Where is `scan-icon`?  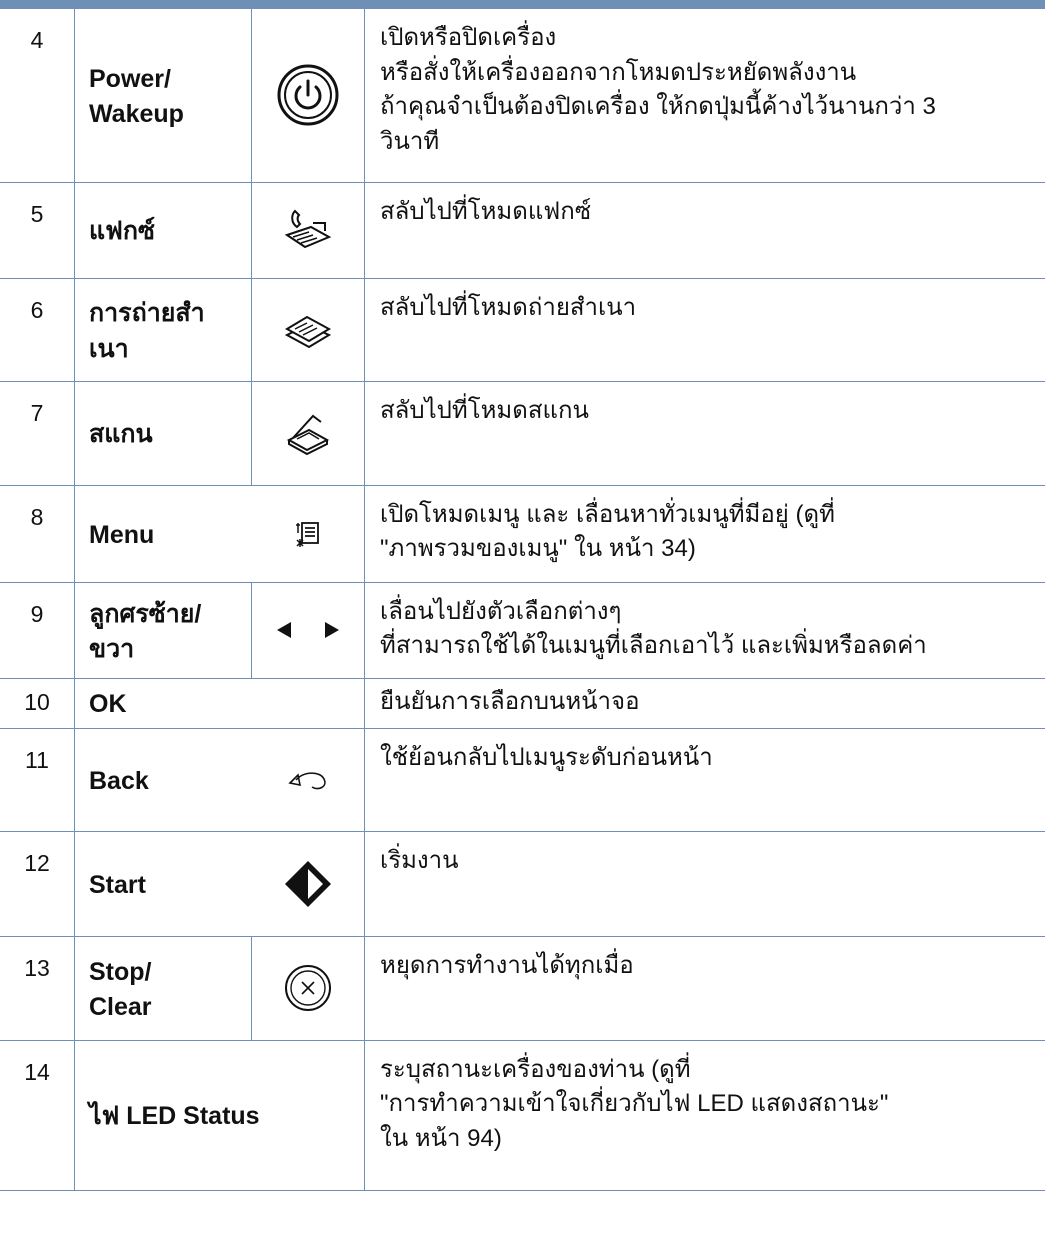
scan-icon is located at coordinates (308, 433).